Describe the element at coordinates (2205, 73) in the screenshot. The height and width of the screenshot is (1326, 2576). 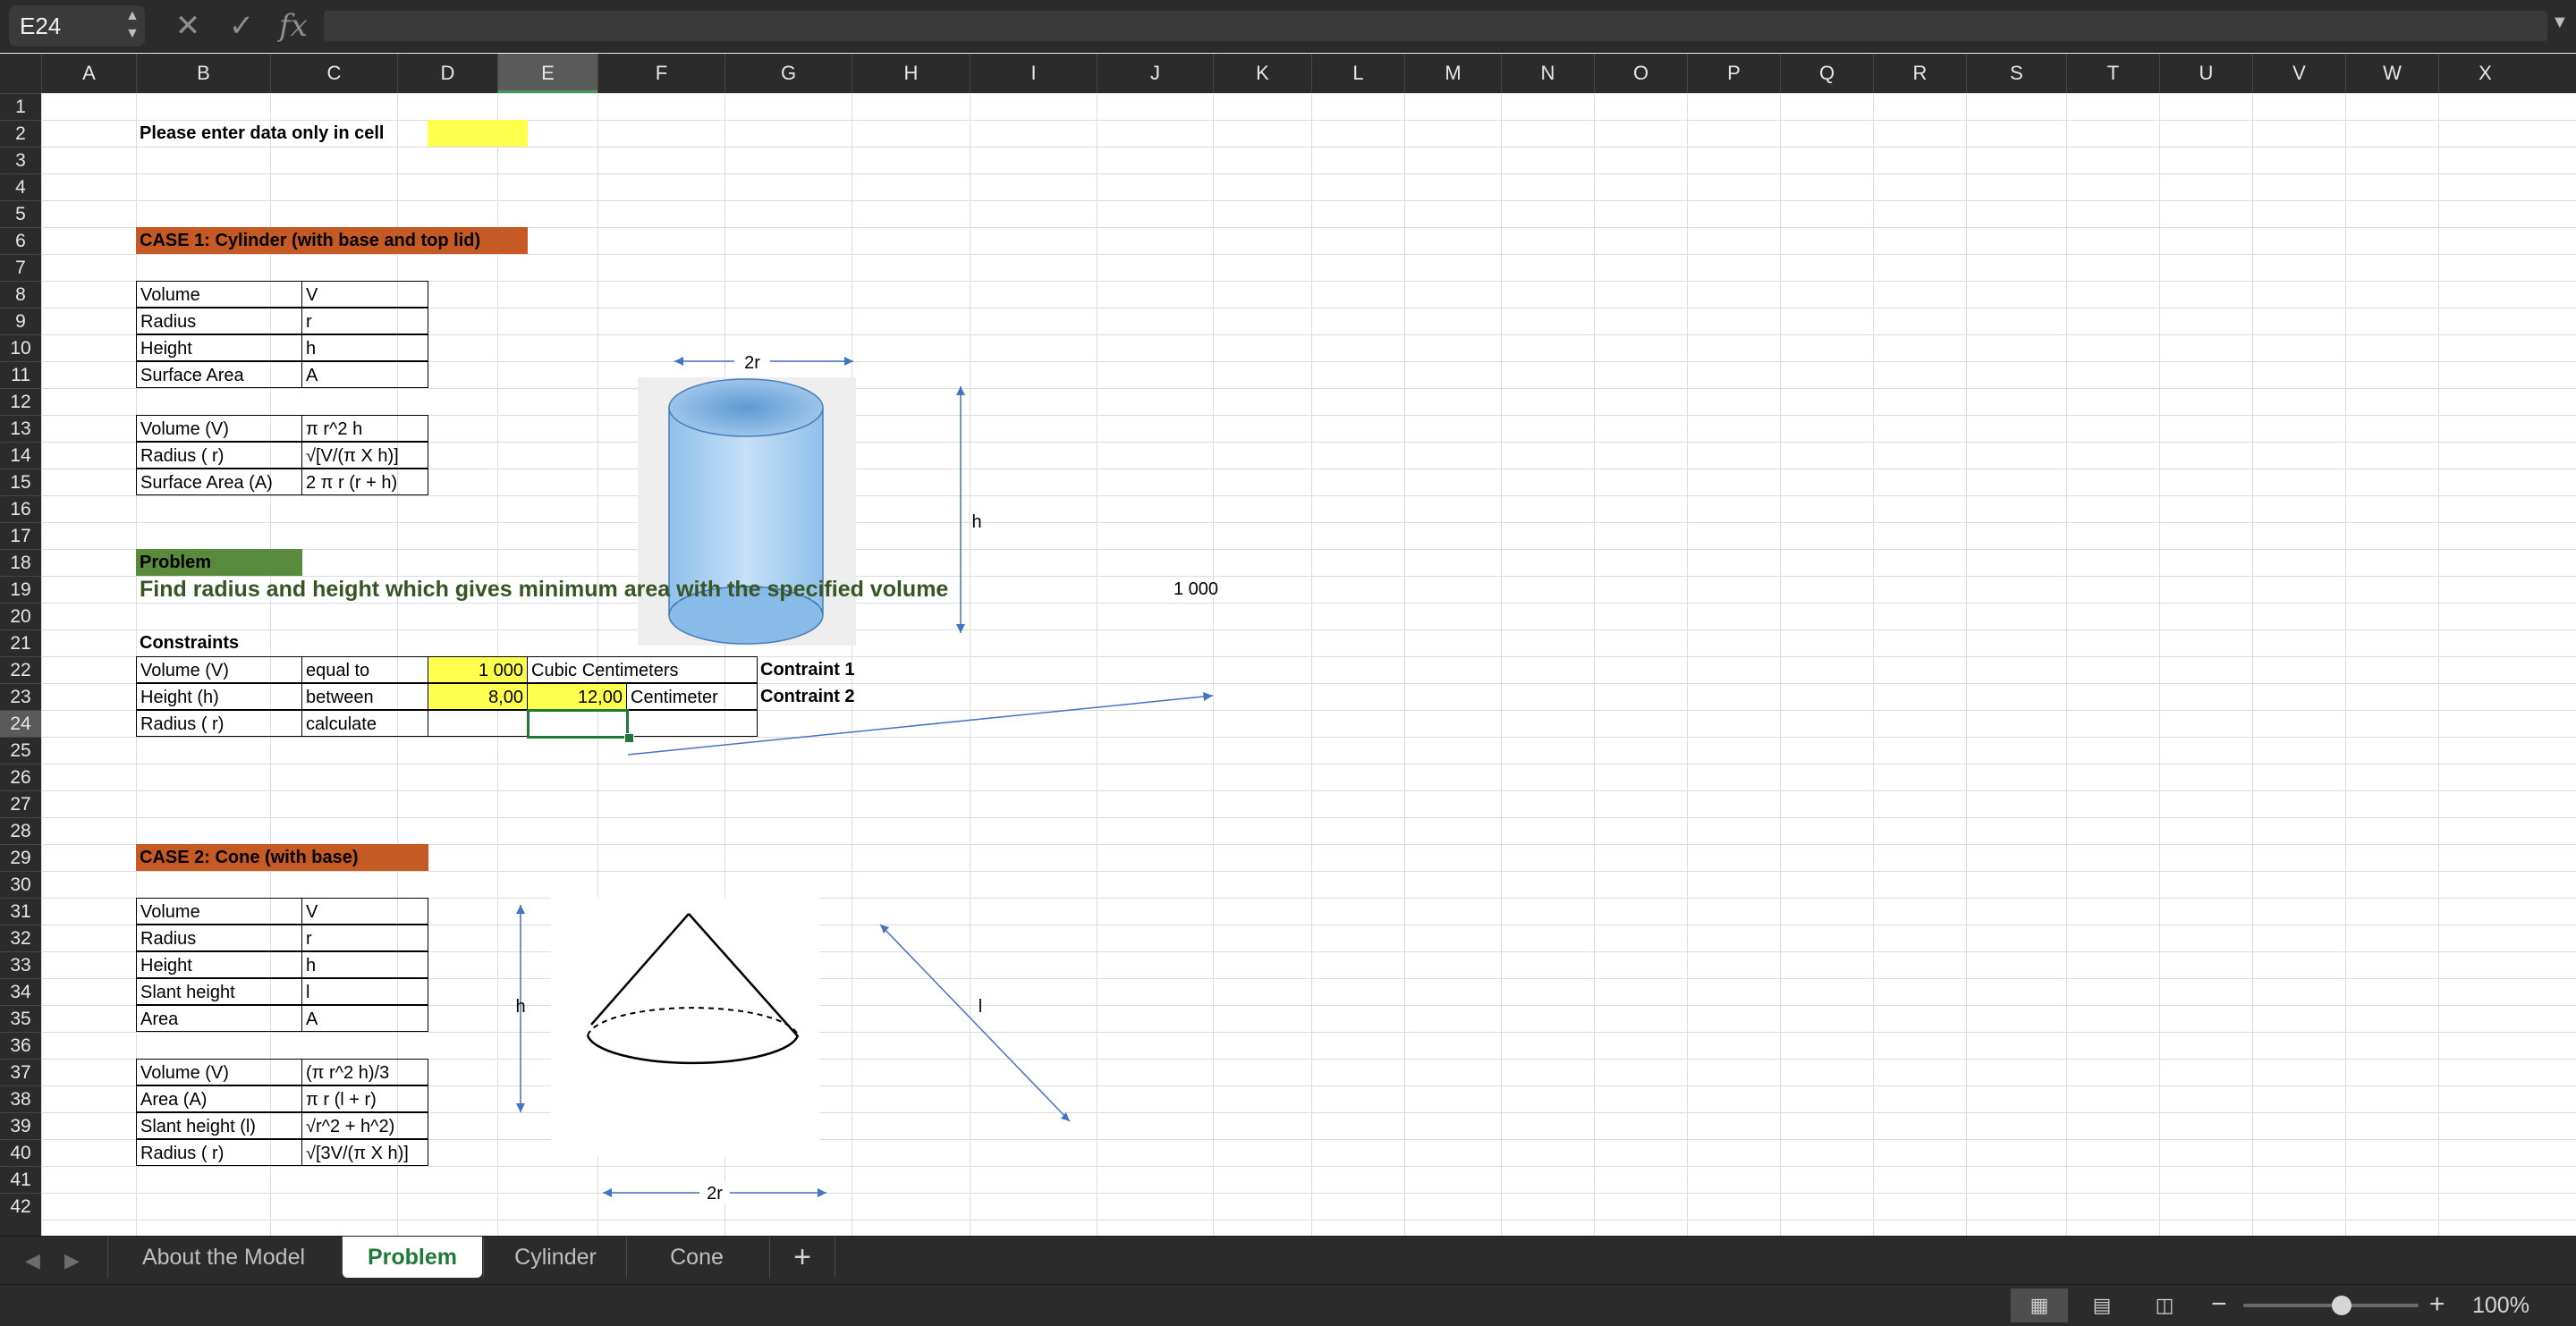
I see `column-header-u: U` at that location.